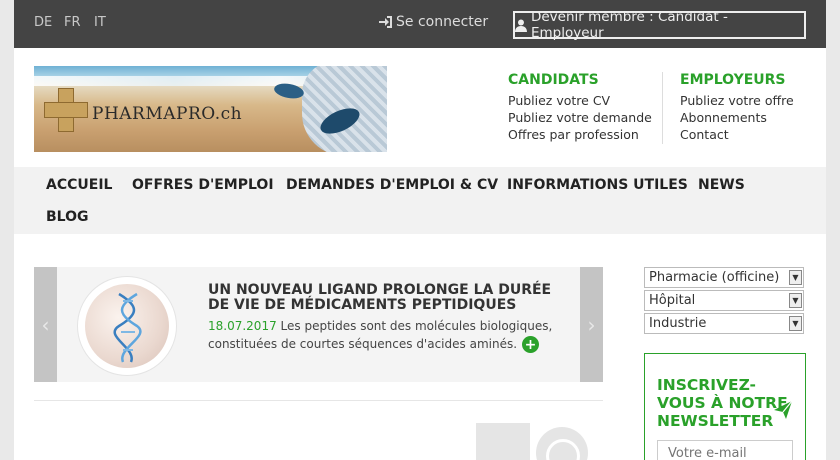 This screenshot has height=460, width=840. What do you see at coordinates (737, 117) in the screenshot?
I see `subscriptions-link: Abonnements` at bounding box center [737, 117].